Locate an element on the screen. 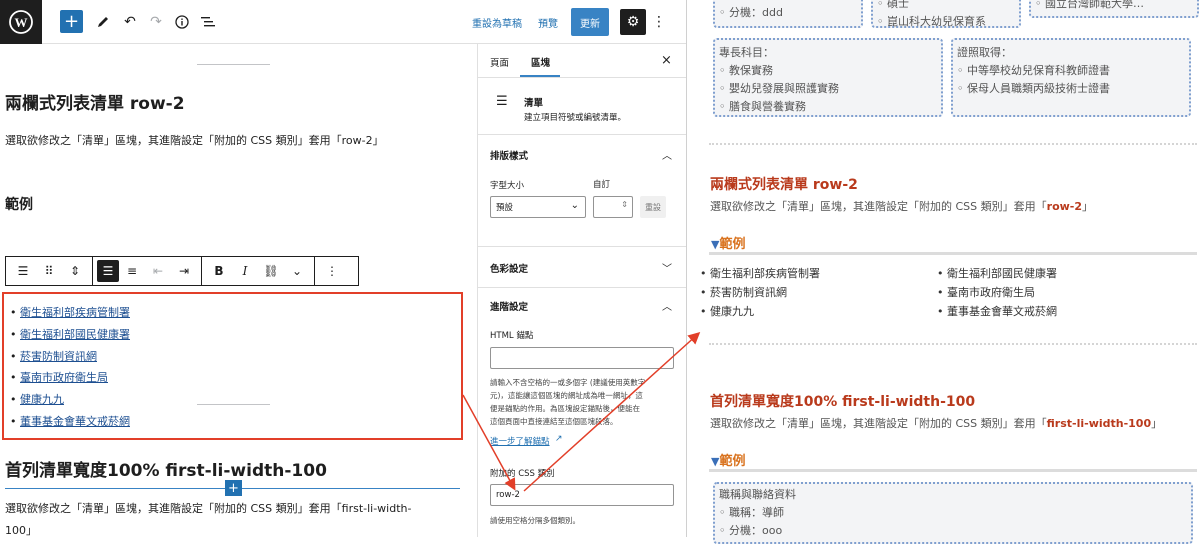 The height and width of the screenshot is (544, 1200). arrow-to-preview is located at coordinates (612, 411).